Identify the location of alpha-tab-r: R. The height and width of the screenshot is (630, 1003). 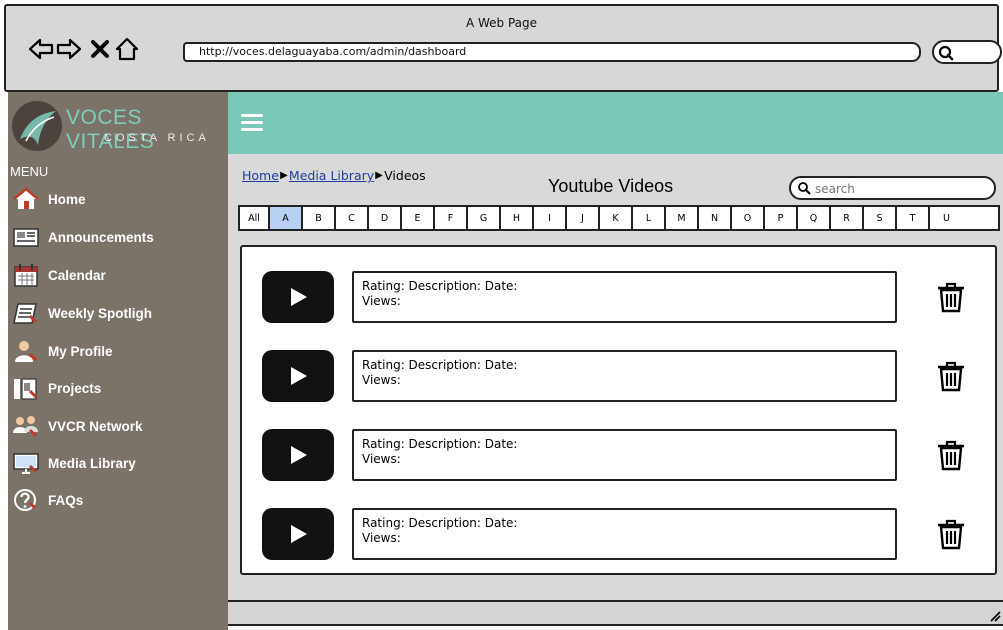
(847, 218).